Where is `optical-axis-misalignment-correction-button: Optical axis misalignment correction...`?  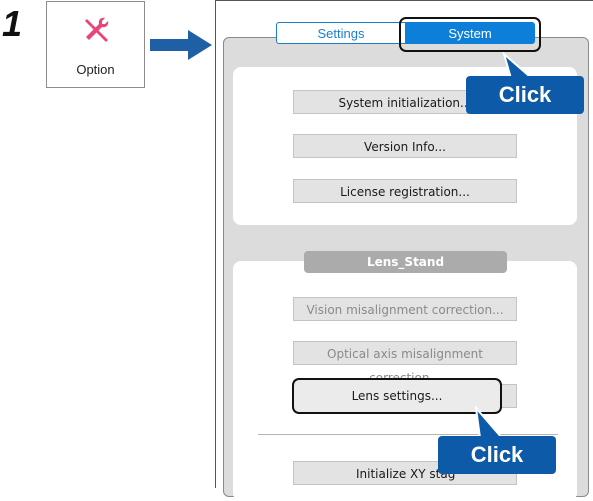 optical-axis-misalignment-correction-button: Optical axis misalignment correction... is located at coordinates (405, 363).